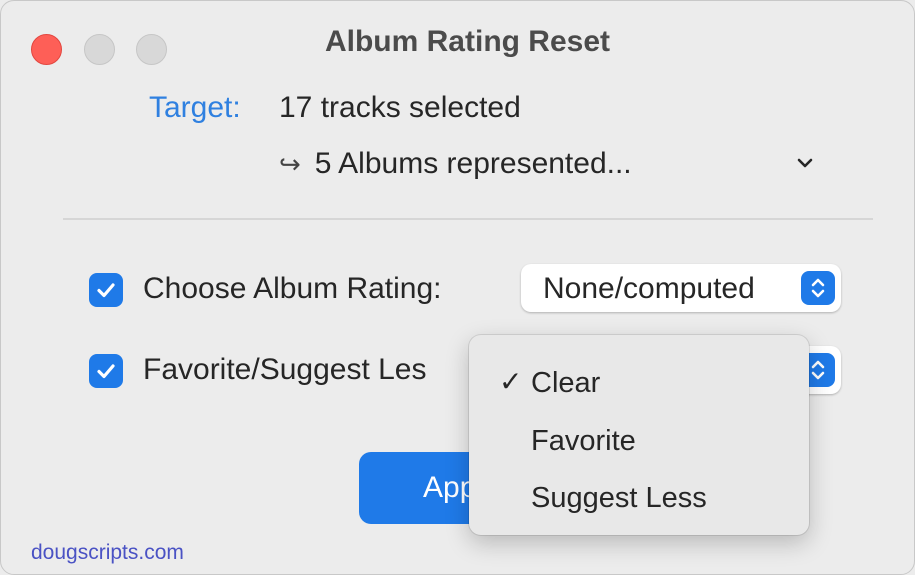 The width and height of the screenshot is (915, 575). What do you see at coordinates (566, 383) in the screenshot?
I see `menu-item-label: Clear` at bounding box center [566, 383].